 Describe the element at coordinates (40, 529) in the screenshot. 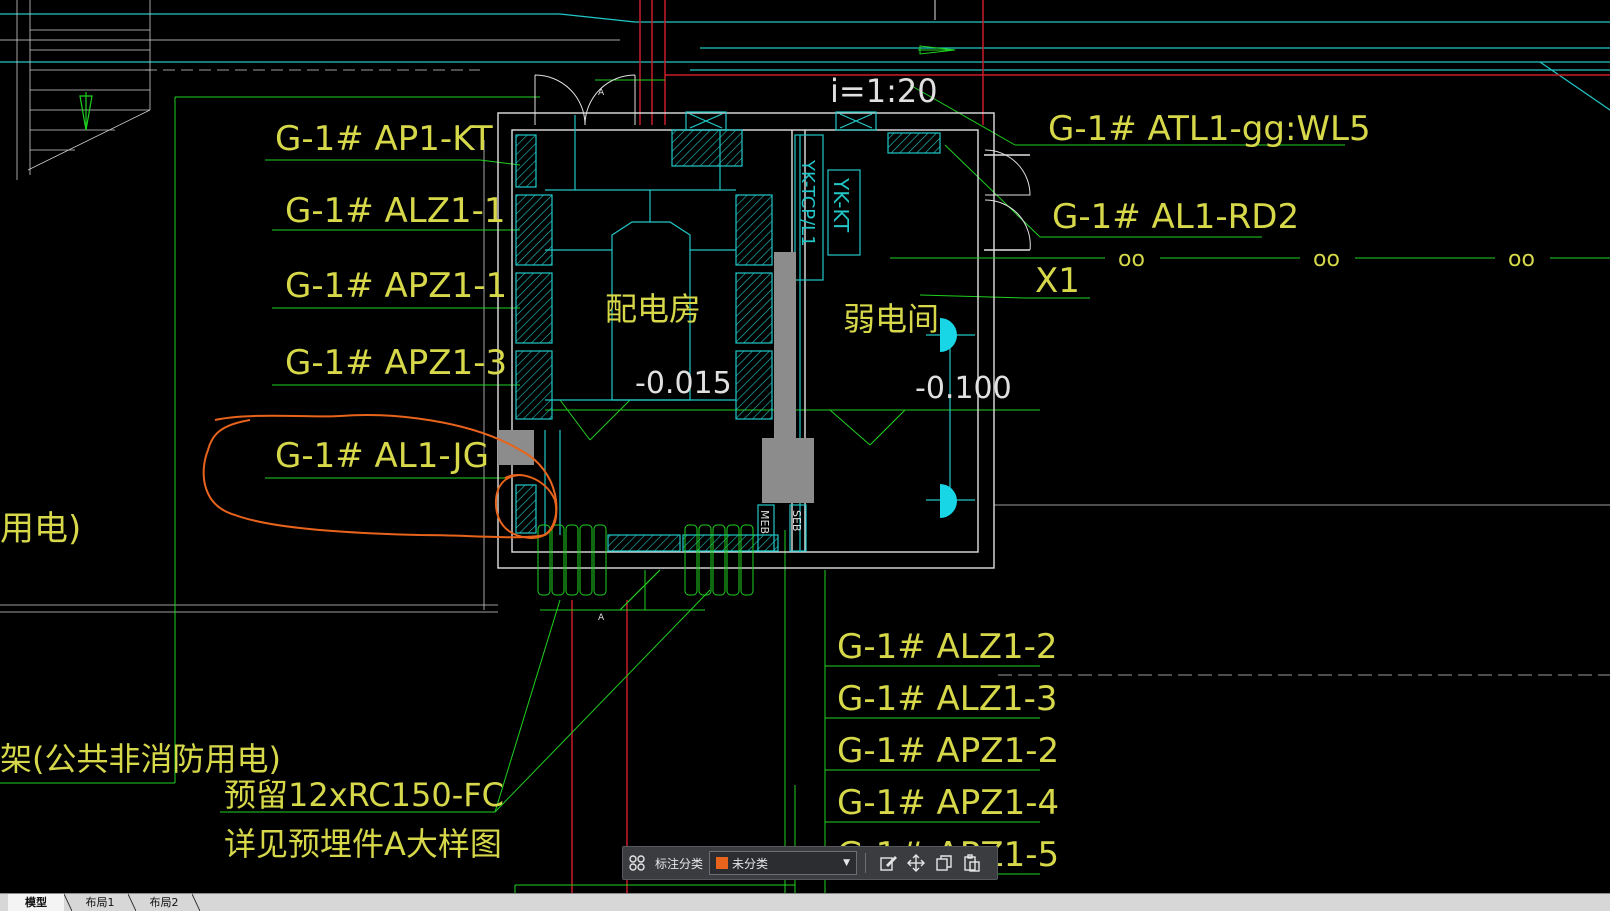

I see `note-left-partial: 用电)` at that location.